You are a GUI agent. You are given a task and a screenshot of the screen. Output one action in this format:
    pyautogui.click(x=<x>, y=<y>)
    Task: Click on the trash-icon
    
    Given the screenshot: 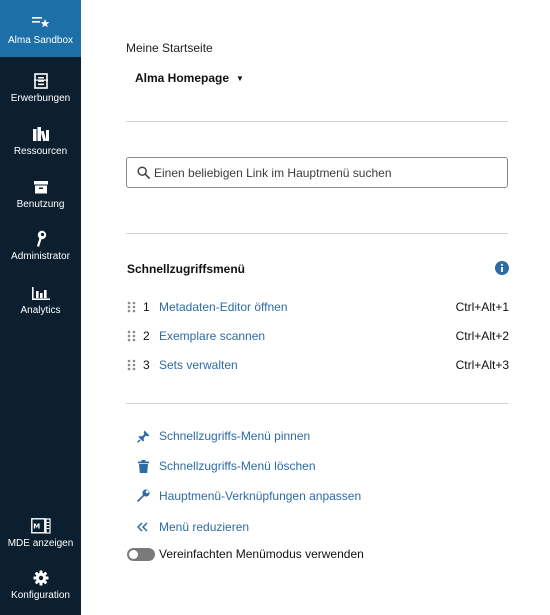 What is the action you would take?
    pyautogui.click(x=143, y=466)
    